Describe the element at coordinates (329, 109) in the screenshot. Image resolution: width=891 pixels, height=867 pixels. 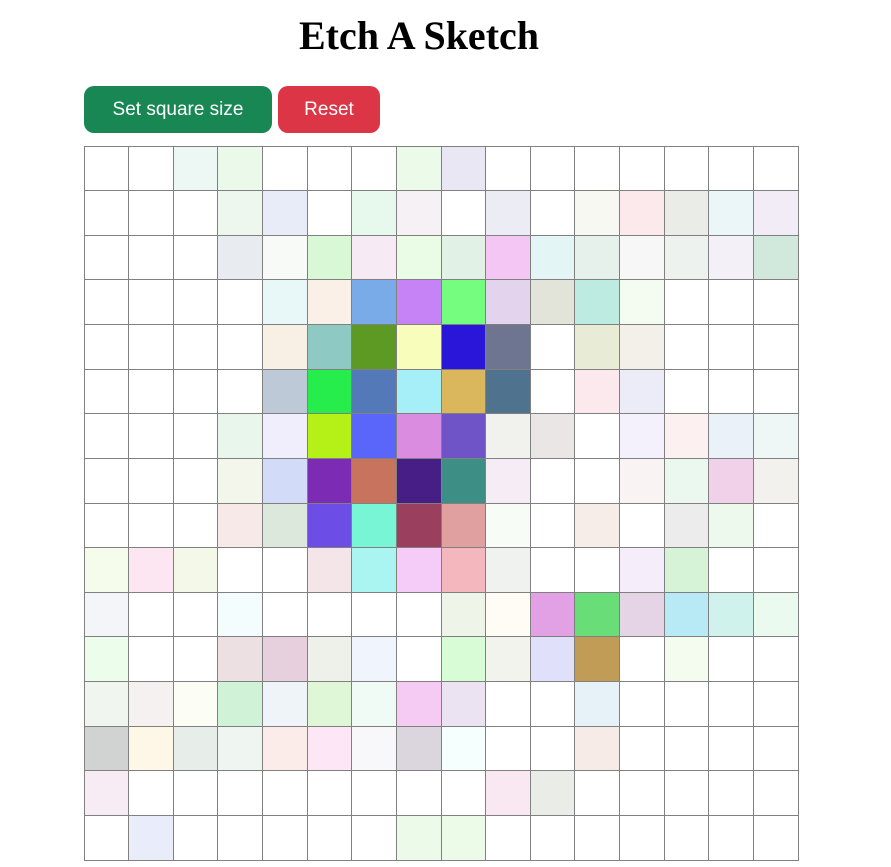
I see `reset-button: Reset` at that location.